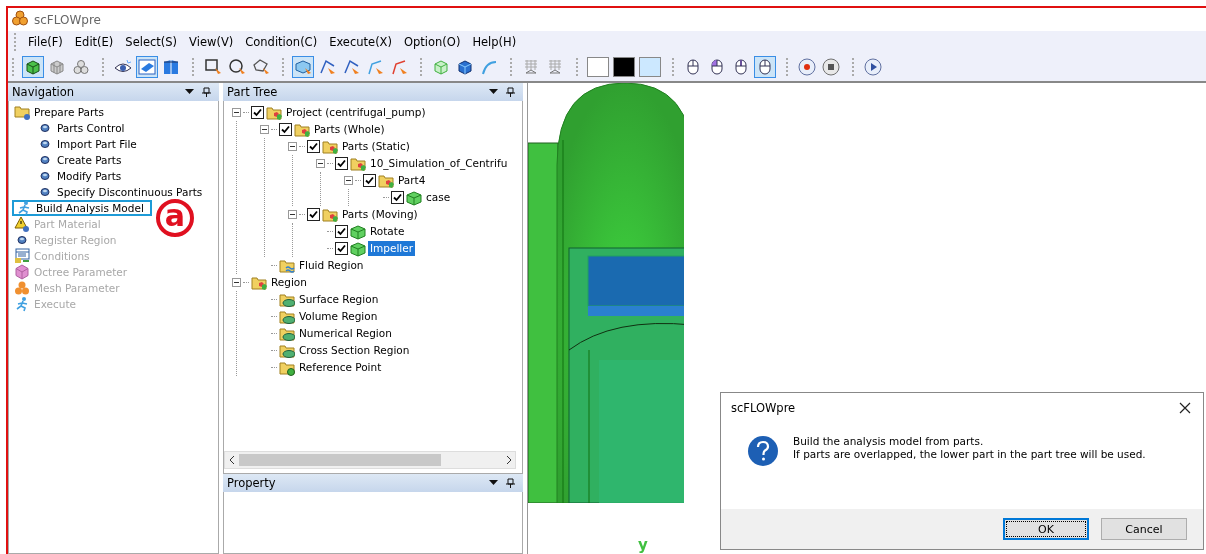 The image size is (1206, 554). I want to click on menu-item: Condition(C), so click(281, 42).